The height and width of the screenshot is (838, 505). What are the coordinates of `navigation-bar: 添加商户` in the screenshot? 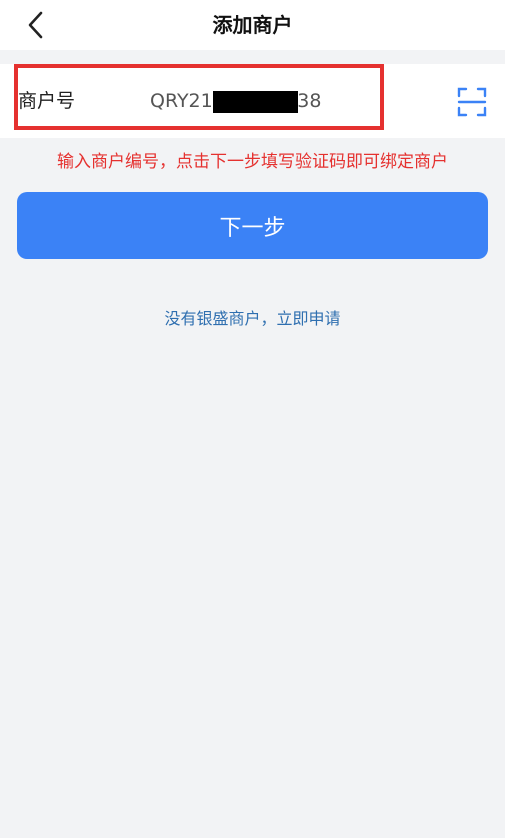 It's located at (252, 25).